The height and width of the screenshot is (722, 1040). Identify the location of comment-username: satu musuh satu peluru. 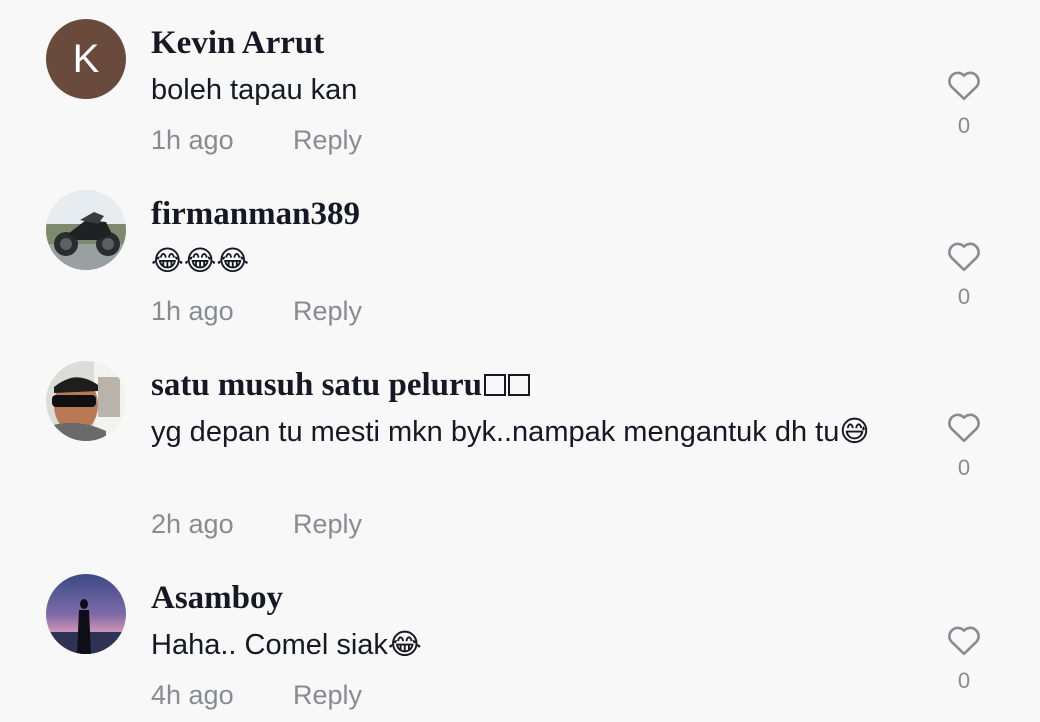
(341, 385).